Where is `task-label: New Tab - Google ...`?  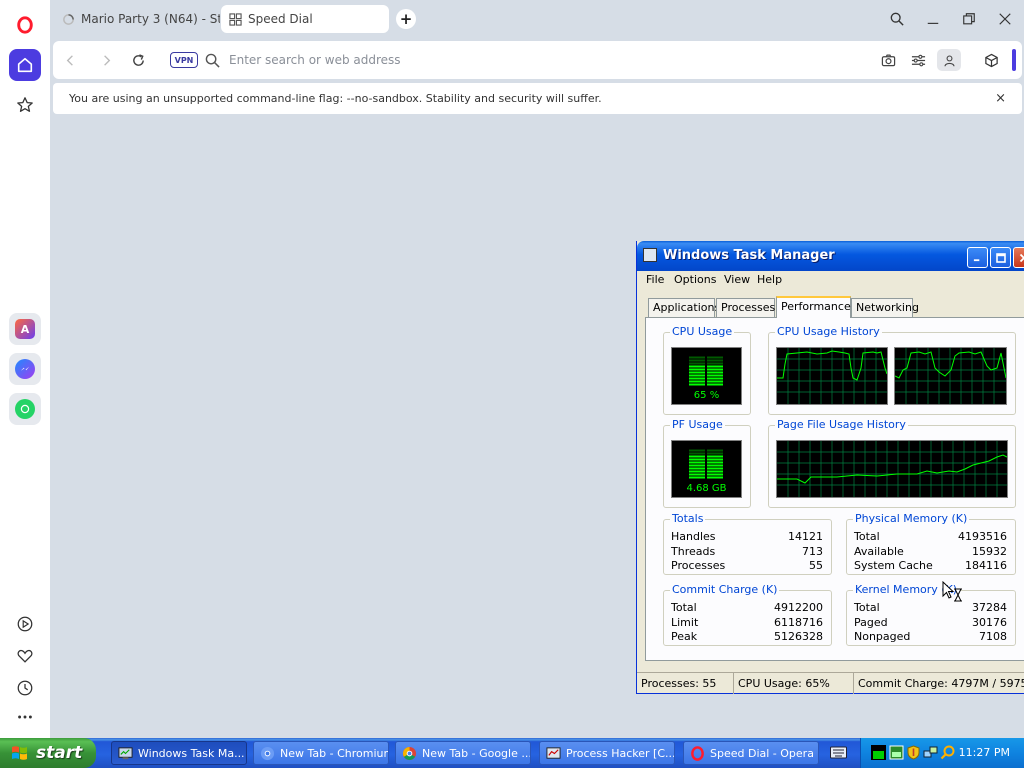
task-label: New Tab - Google ... is located at coordinates (476, 753).